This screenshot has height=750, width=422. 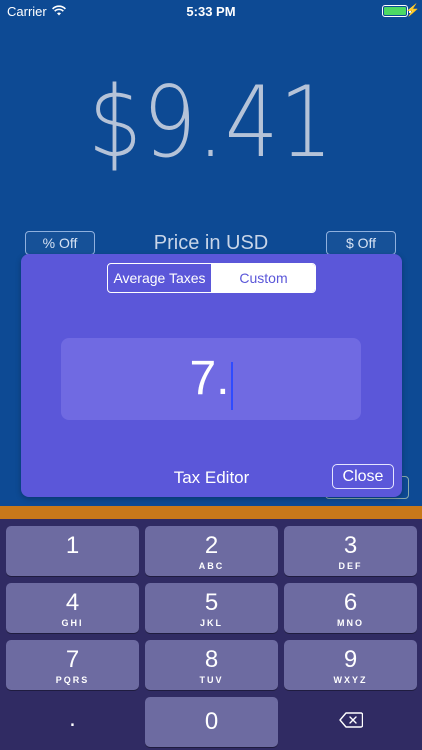 I want to click on key-3: 3 DEF, so click(x=350, y=551).